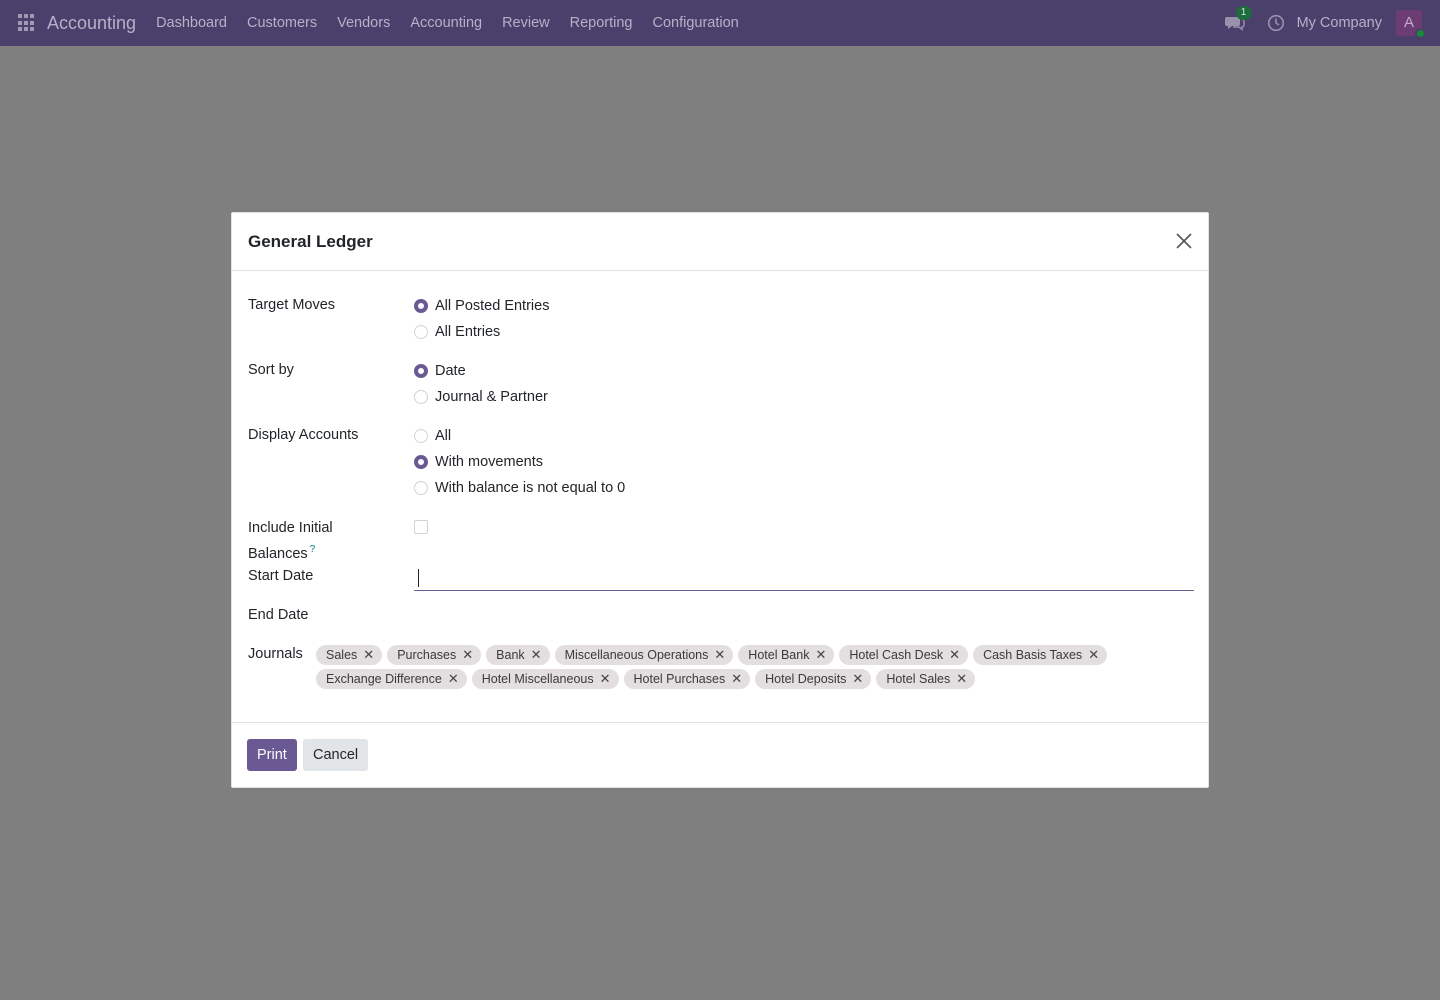 The height and width of the screenshot is (1000, 1440). What do you see at coordinates (1408, 22) in the screenshot?
I see `avatar-initial: A` at bounding box center [1408, 22].